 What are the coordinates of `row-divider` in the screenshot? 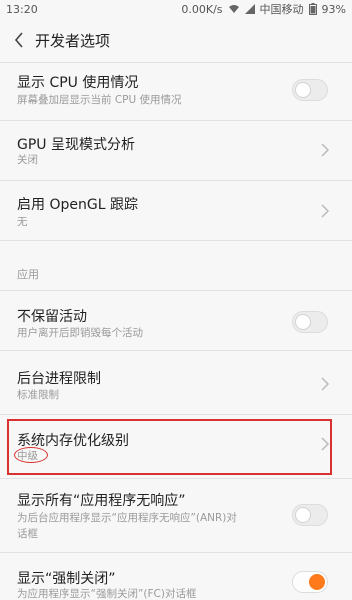 It's located at (176, 240).